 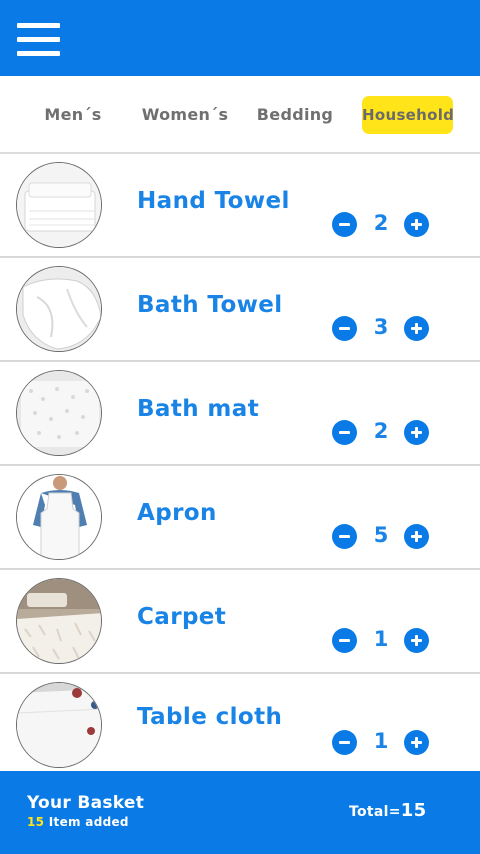 I want to click on bath-mat-image, so click(x=59, y=413).